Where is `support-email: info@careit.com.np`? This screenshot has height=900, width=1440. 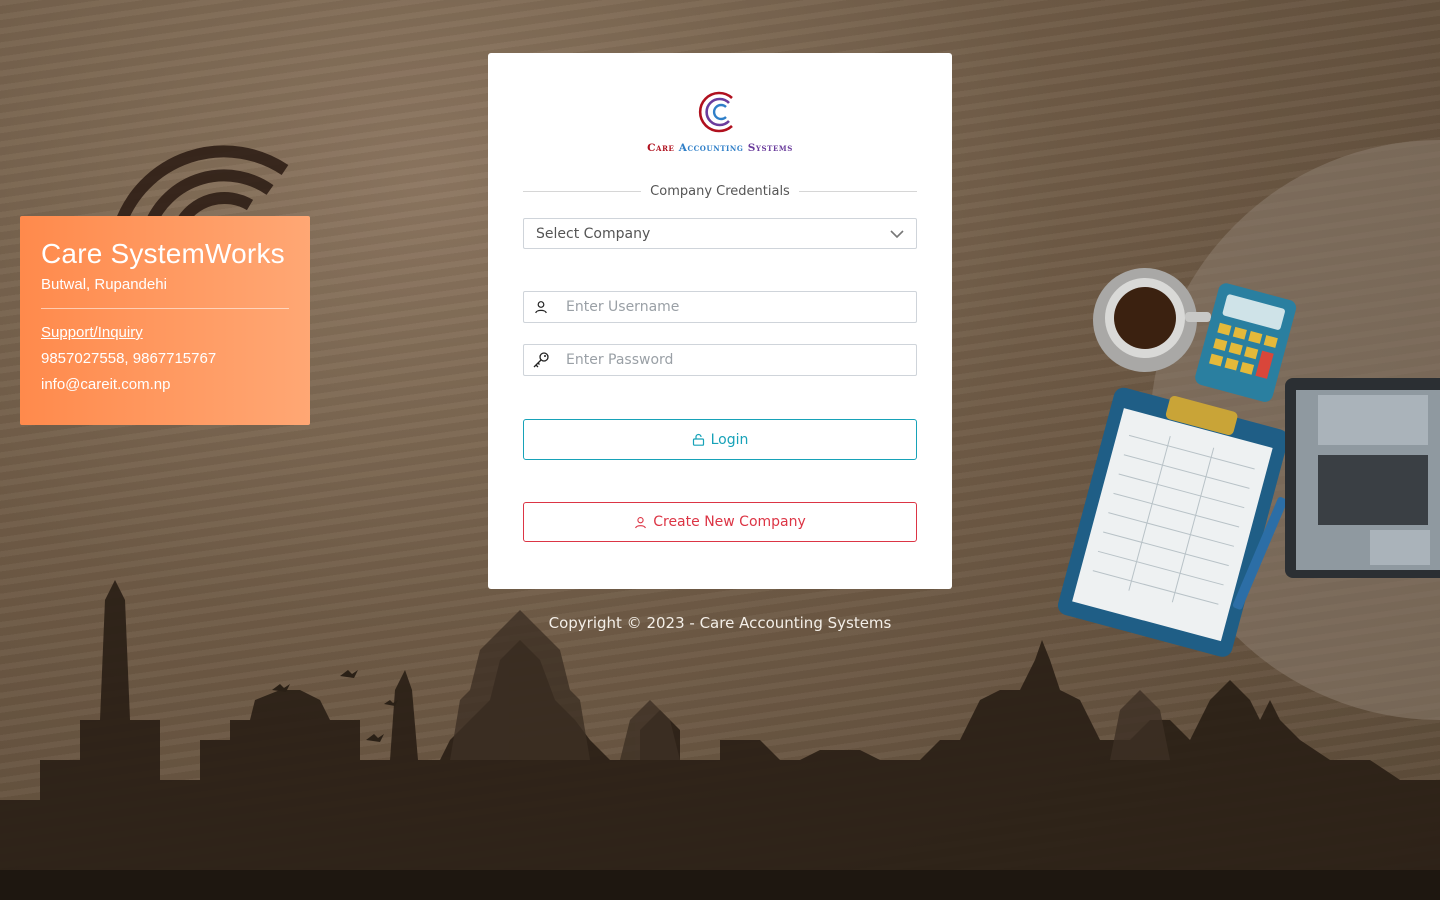 support-email: info@careit.com.np is located at coordinates (106, 384).